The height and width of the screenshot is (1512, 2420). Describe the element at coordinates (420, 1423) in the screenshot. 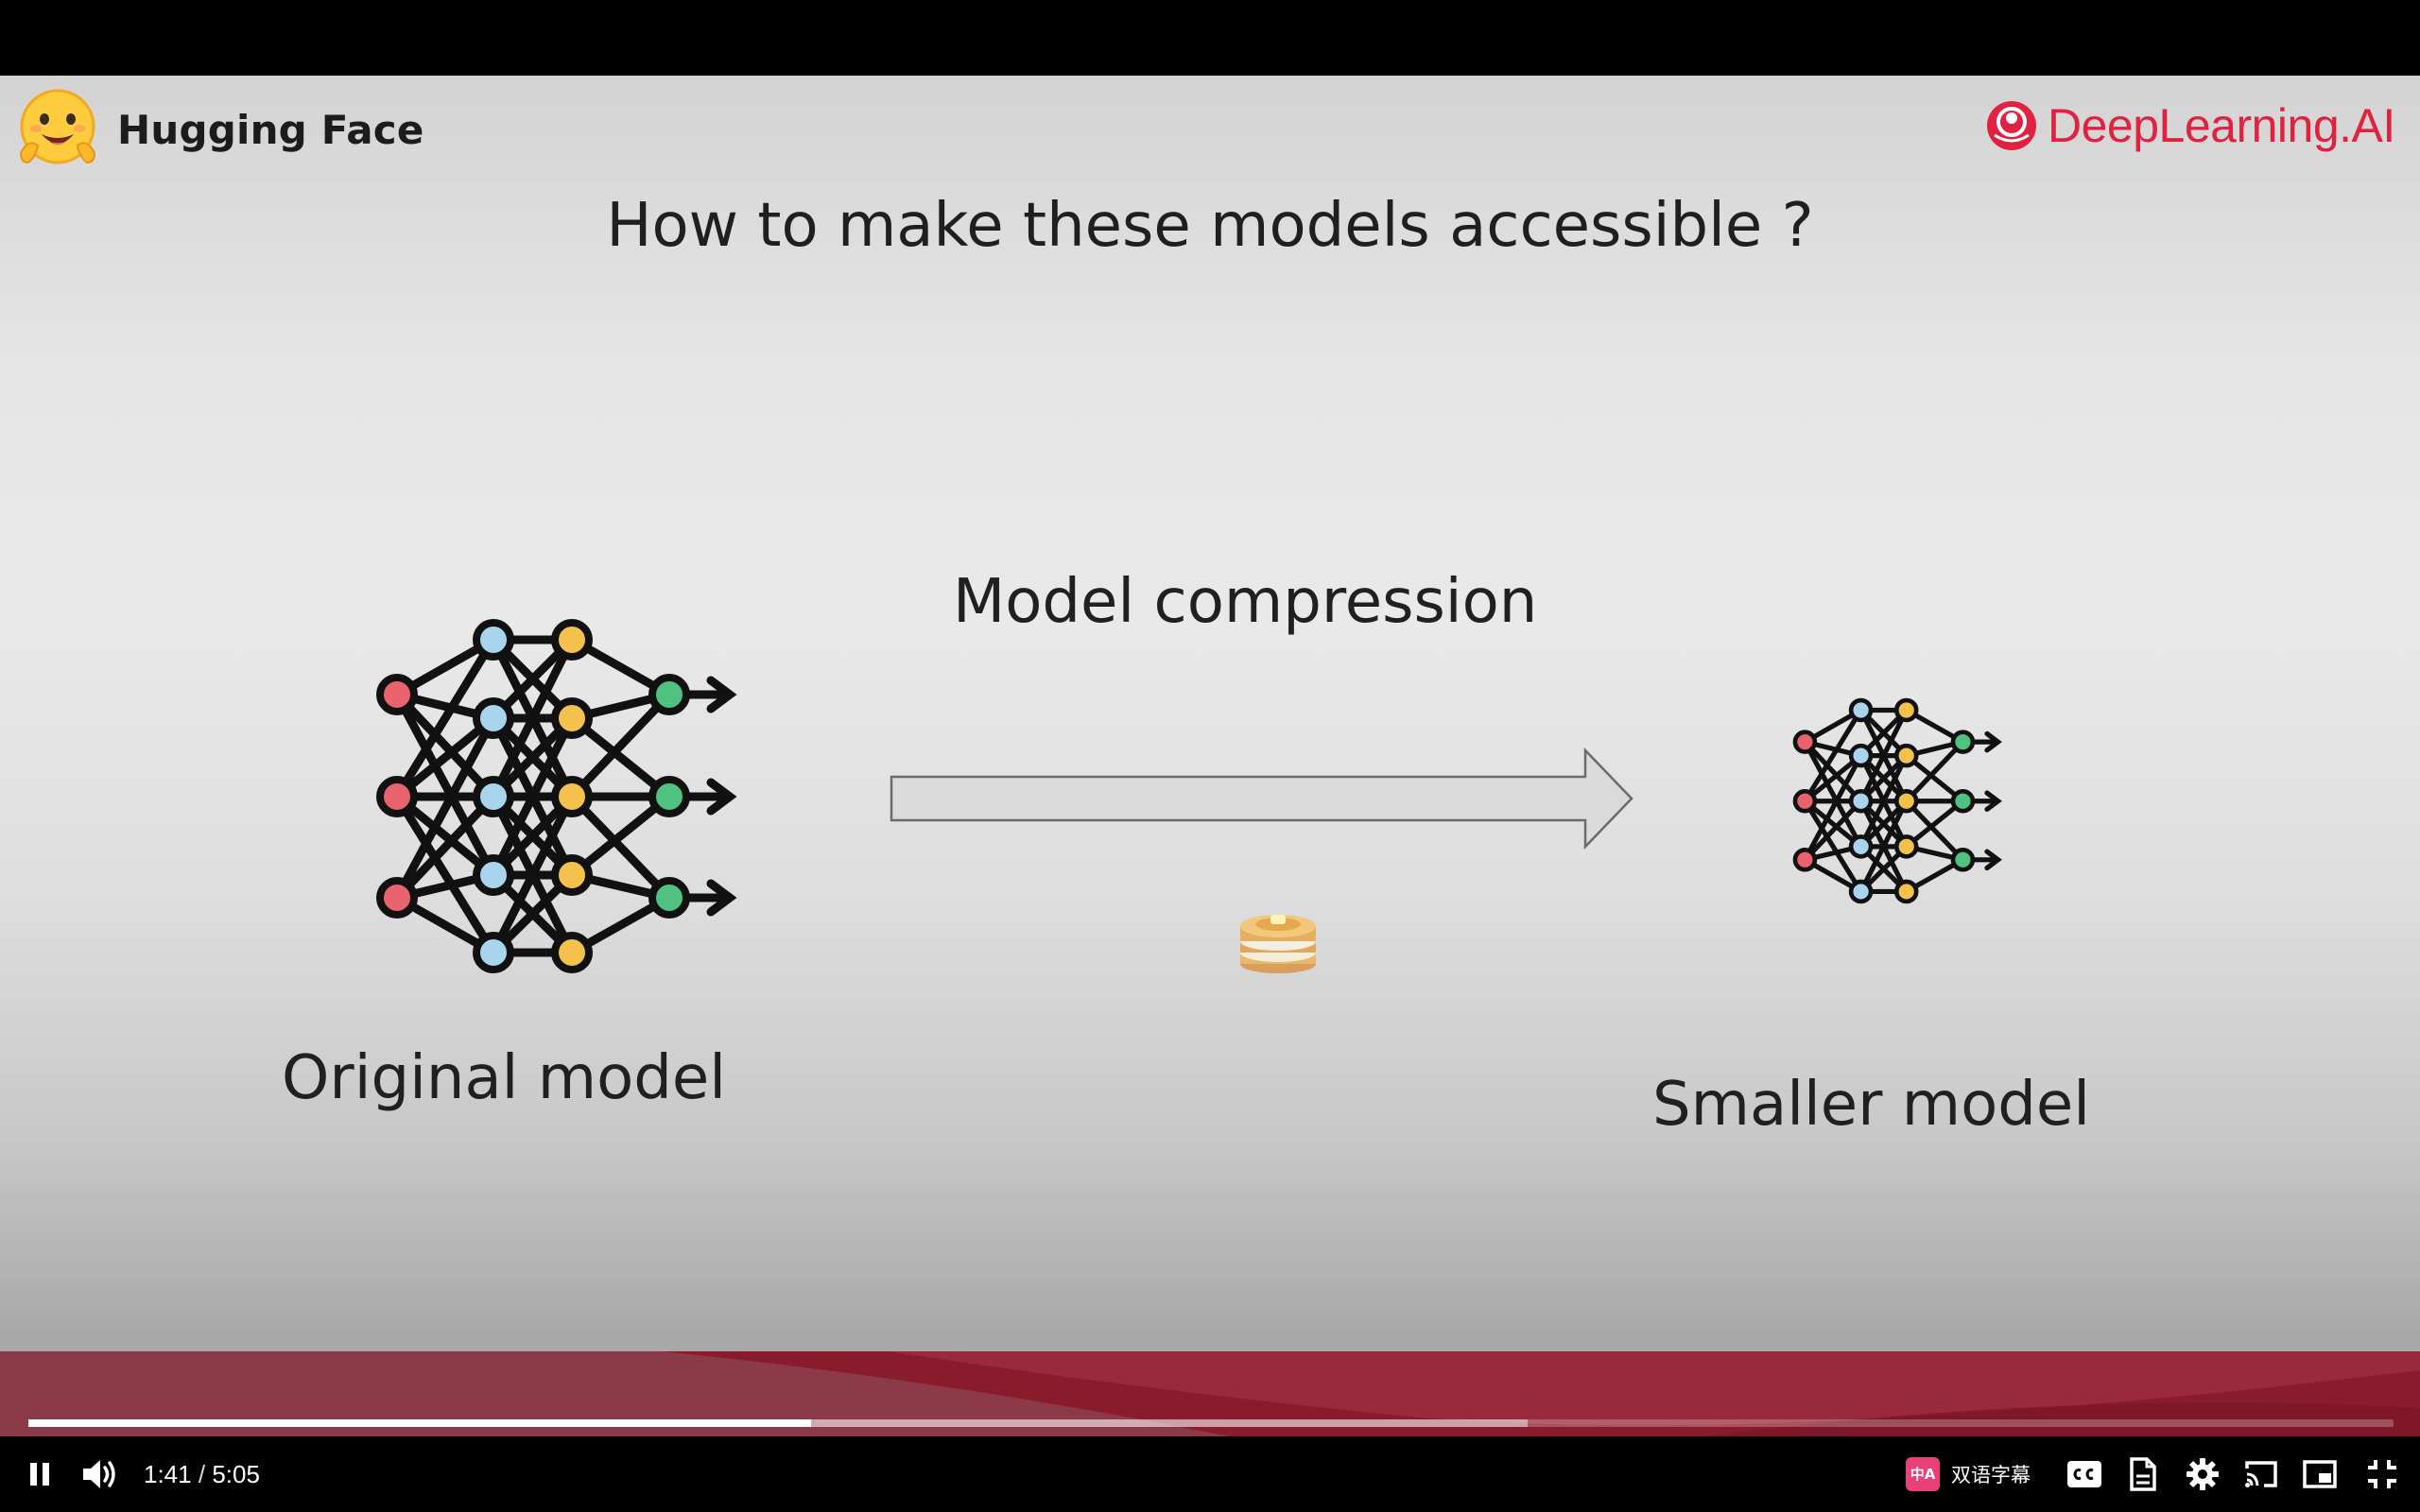

I see `progress-played` at that location.